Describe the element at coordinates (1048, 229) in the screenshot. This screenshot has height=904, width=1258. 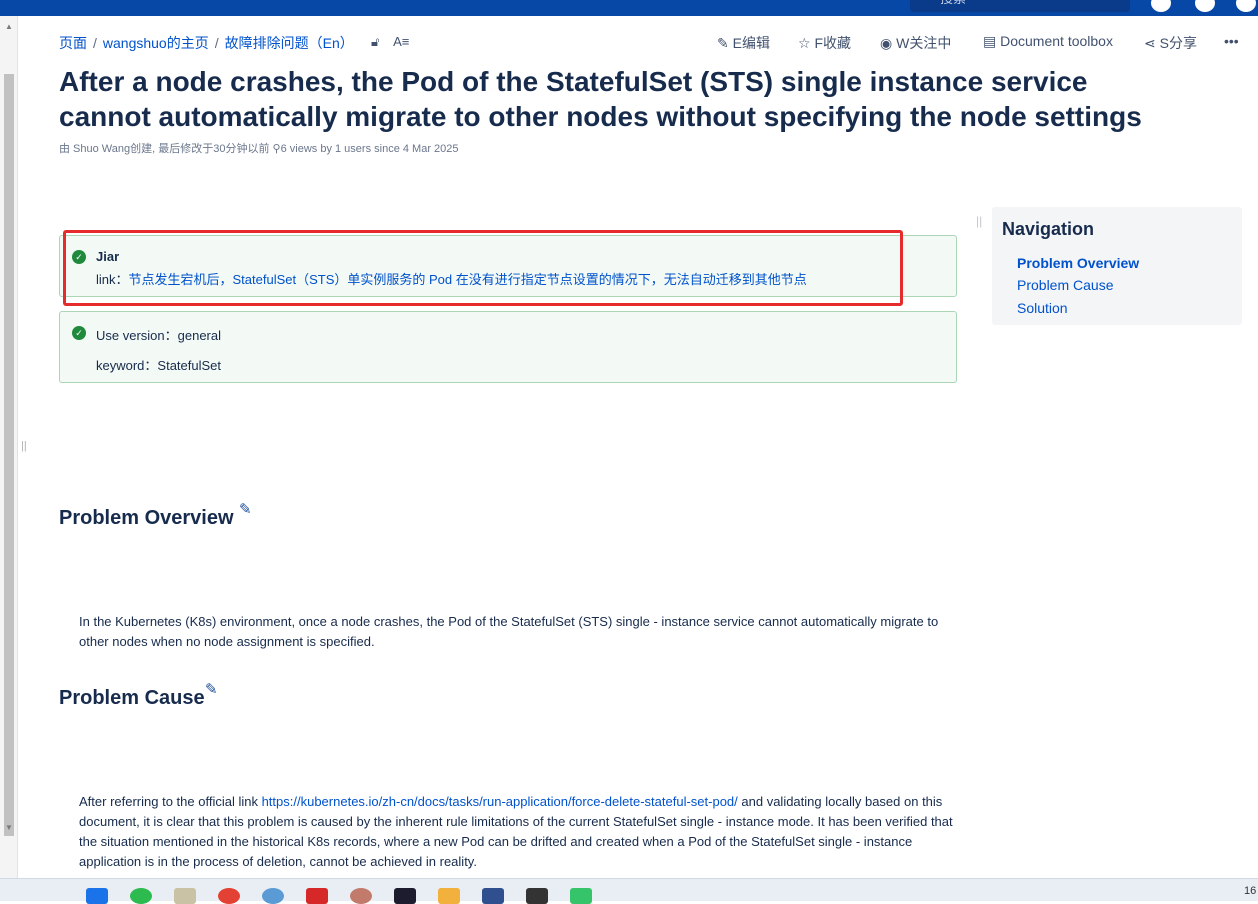
I see `navigation-title: Navigation` at that location.